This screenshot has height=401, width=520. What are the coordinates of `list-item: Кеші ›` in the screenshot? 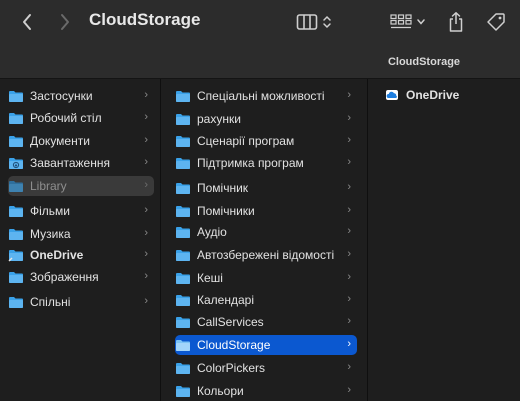 It's located at (266, 278).